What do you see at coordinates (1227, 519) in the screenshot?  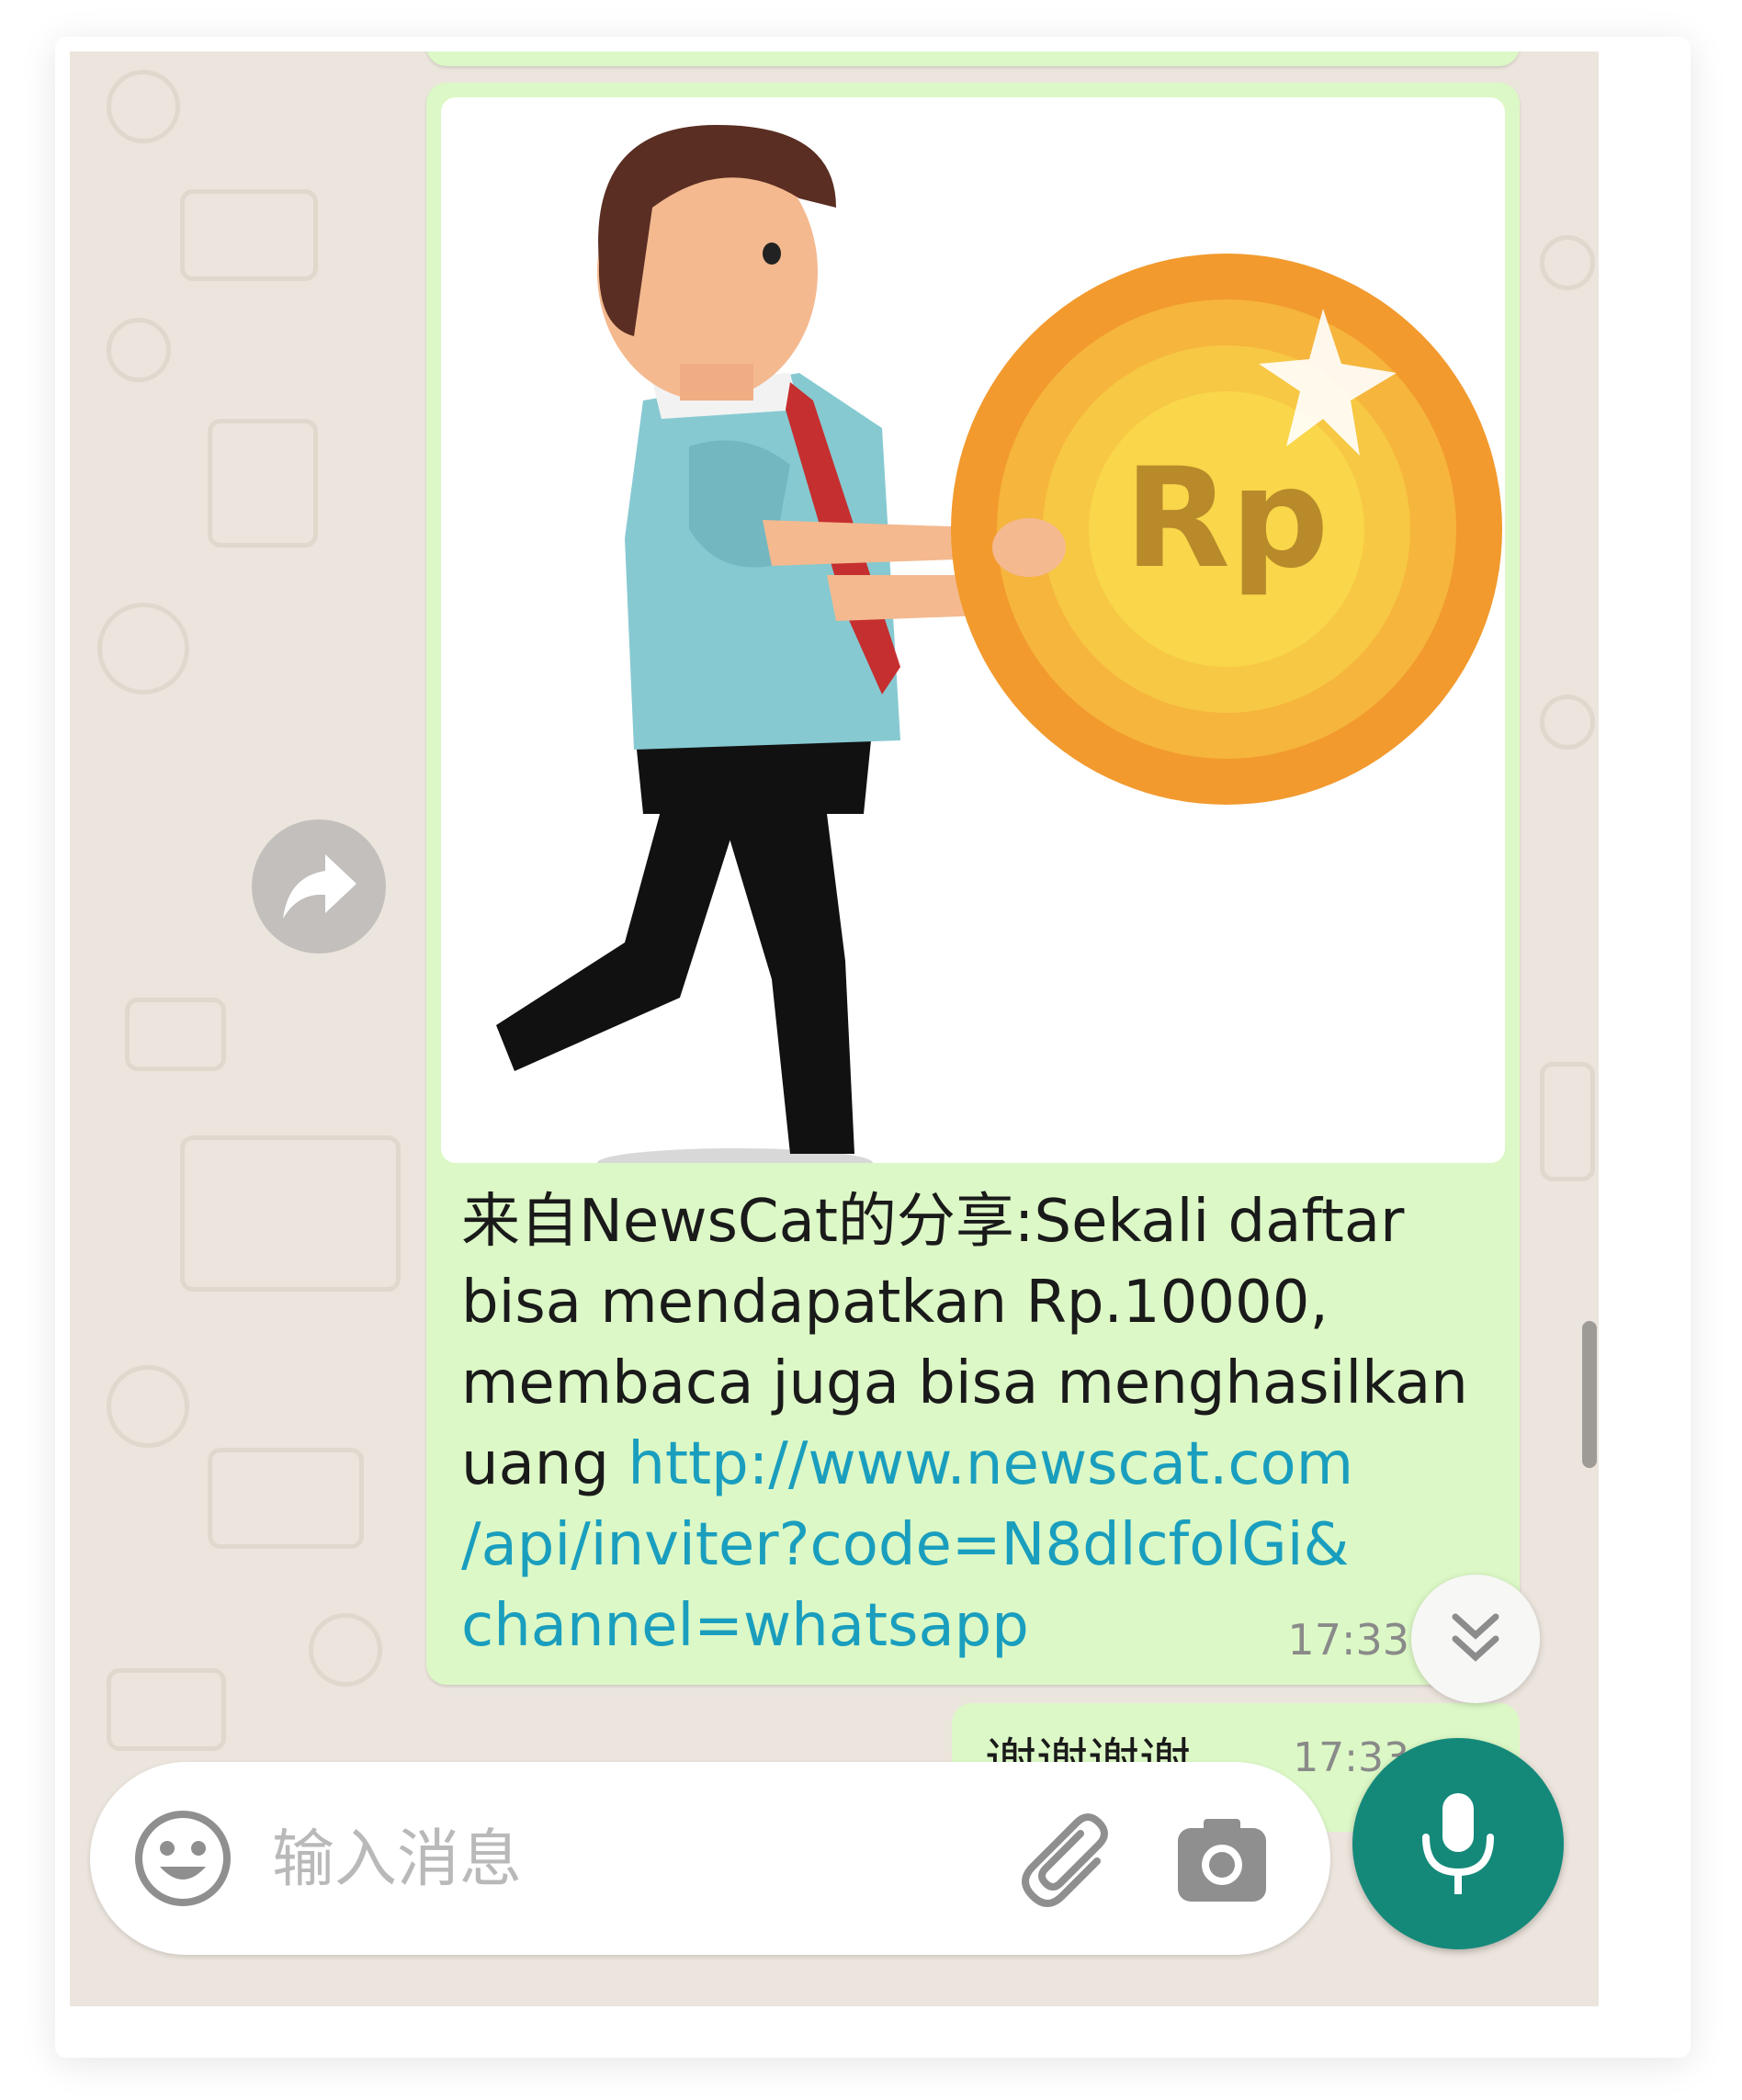 I see `coin-label: Rp` at bounding box center [1227, 519].